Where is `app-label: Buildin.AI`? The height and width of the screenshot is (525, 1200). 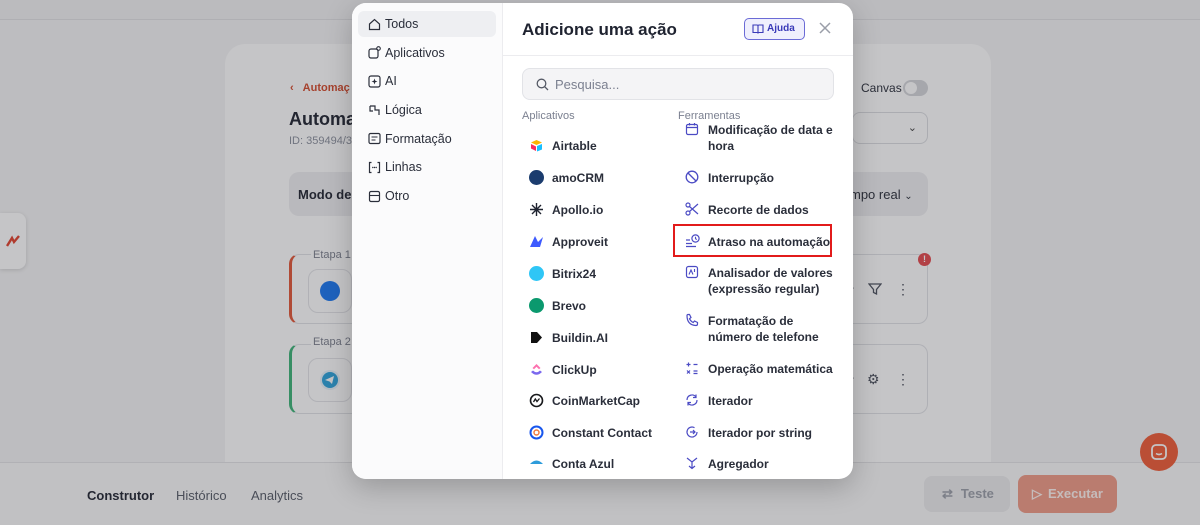 app-label: Buildin.AI is located at coordinates (580, 338).